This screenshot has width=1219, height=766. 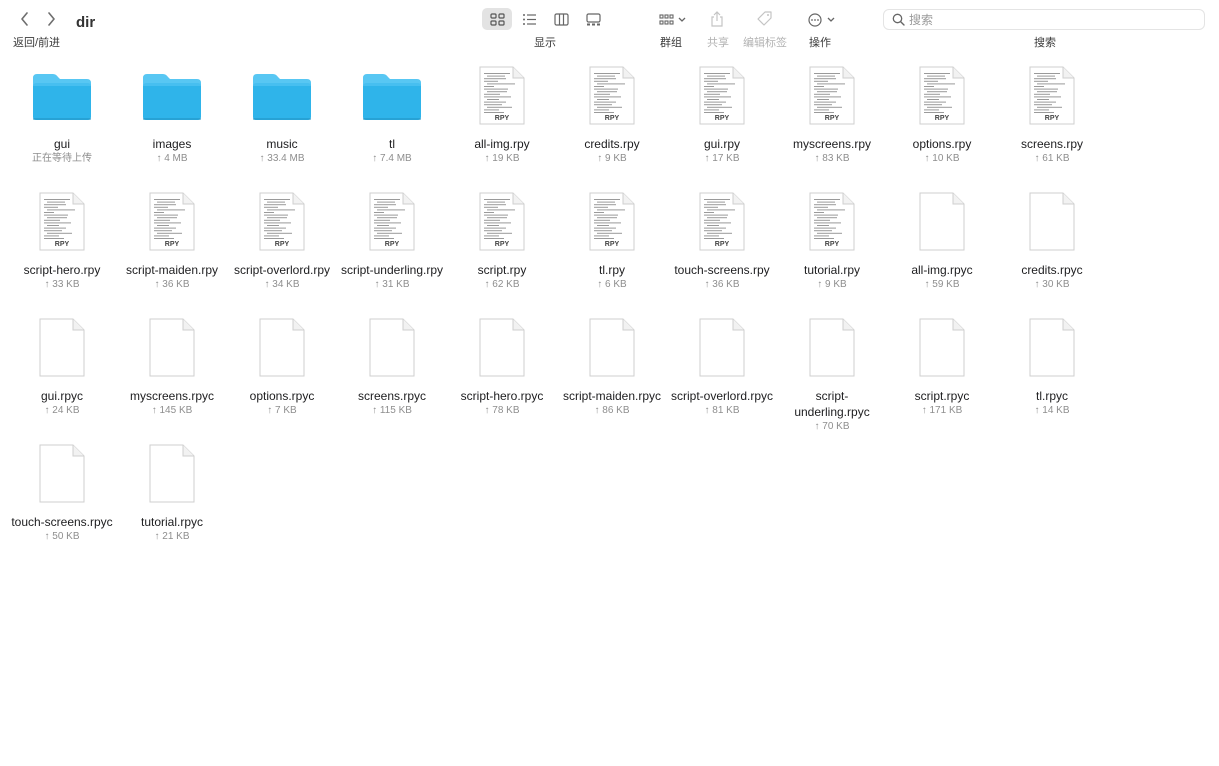 What do you see at coordinates (672, 20) in the screenshot?
I see `group-button` at bounding box center [672, 20].